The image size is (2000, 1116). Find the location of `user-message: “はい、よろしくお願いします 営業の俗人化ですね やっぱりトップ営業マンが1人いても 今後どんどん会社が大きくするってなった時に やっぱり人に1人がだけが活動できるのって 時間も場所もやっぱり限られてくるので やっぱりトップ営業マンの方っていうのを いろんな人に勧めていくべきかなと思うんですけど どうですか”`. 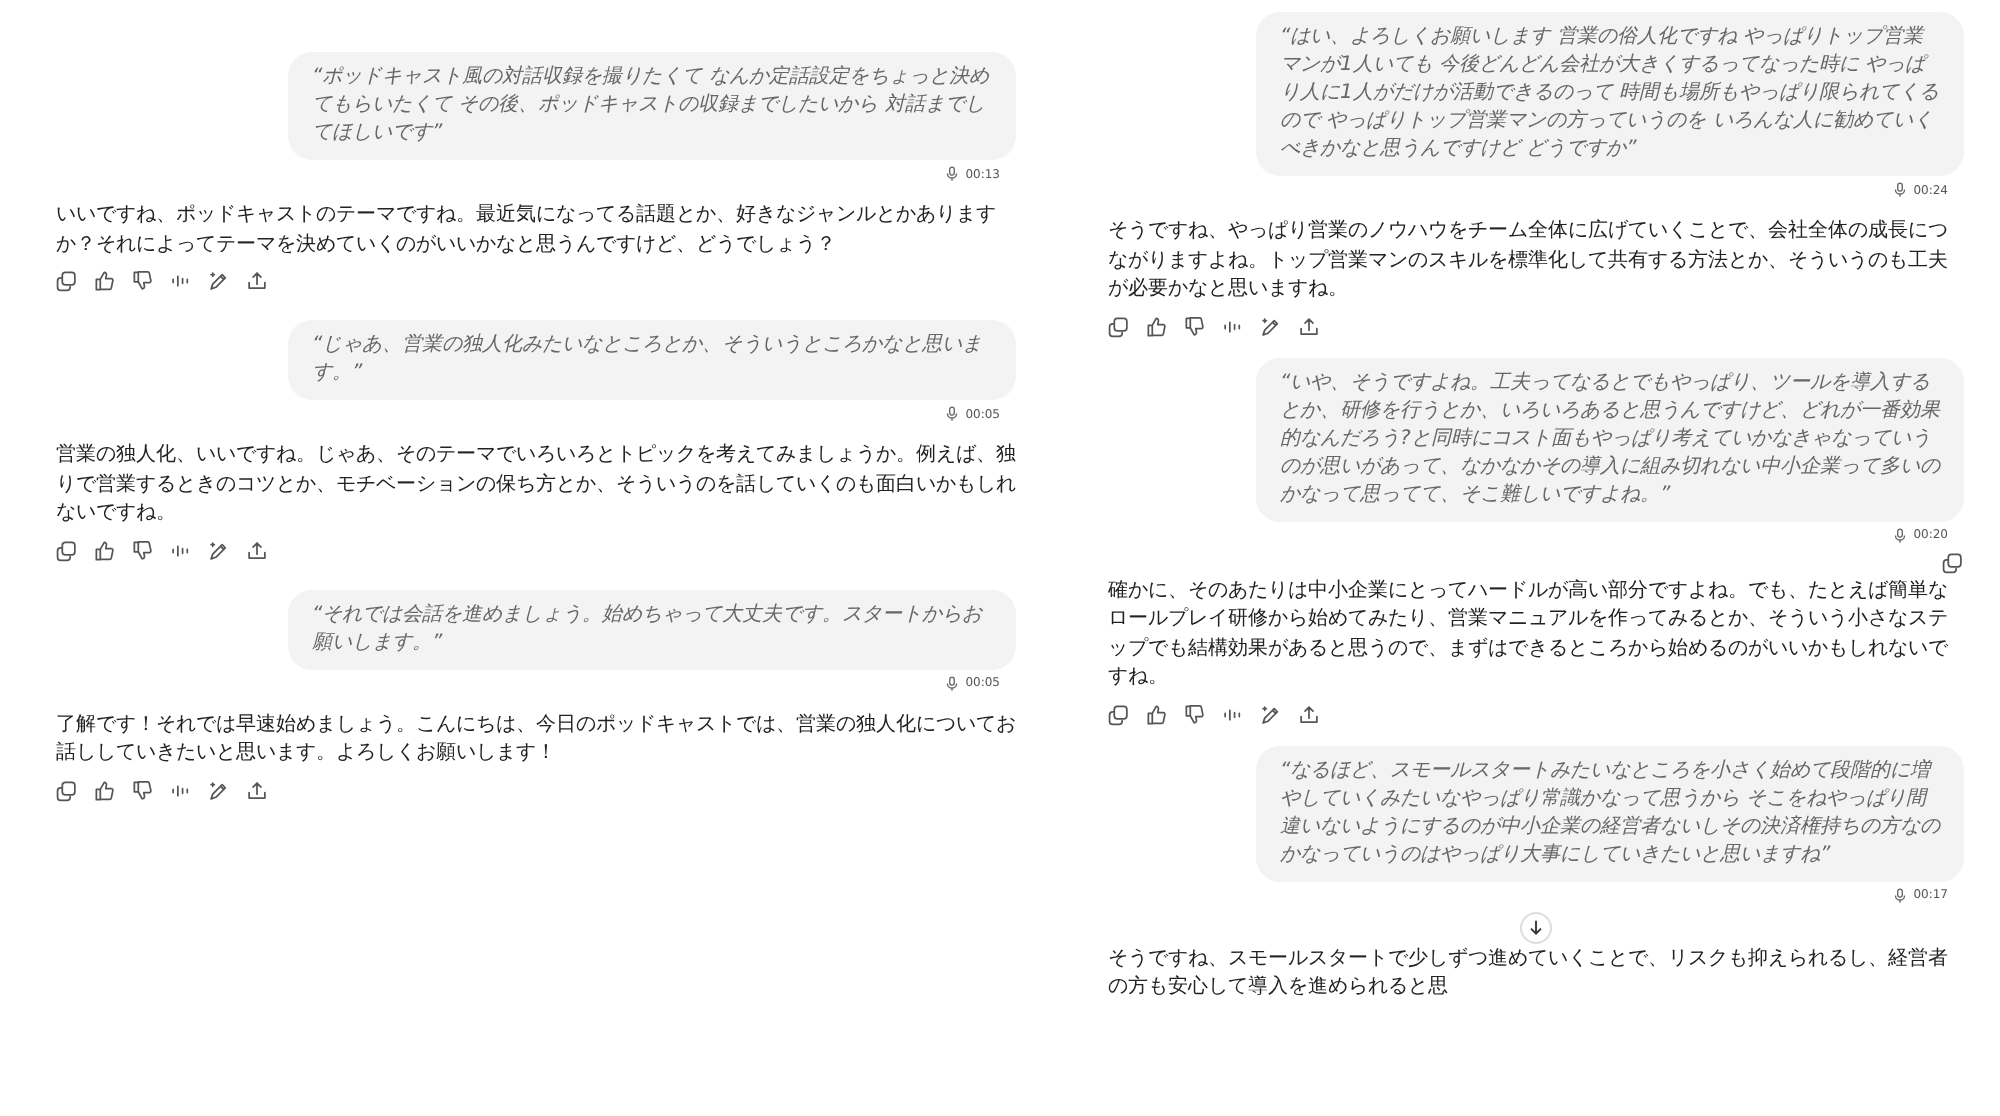

user-message: “はい、よろしくお願いします 営業の俗人化ですね やっぱりトップ営業マンが1人いても 今後どんどん会社が大きくするってなった時に やっぱり人に1人がだけが活動できるのって 時間も場所もやっぱり限られてくるので やっぱりトップ営業マンの方っていうのを いろんな人に勧めていくべきかなと思うんですけど どうですか” is located at coordinates (1610, 94).